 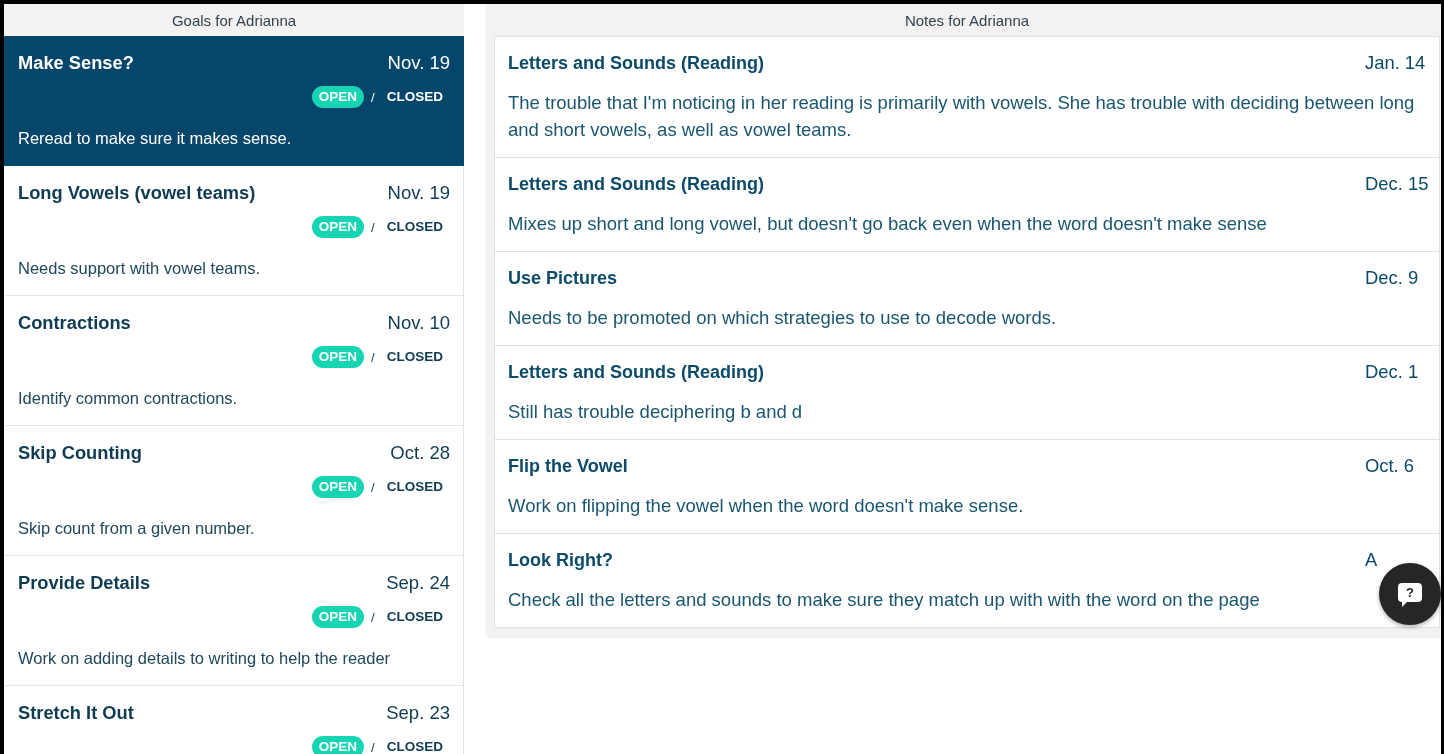 What do you see at coordinates (420, 453) in the screenshot?
I see `goal-date: Oct. 28` at bounding box center [420, 453].